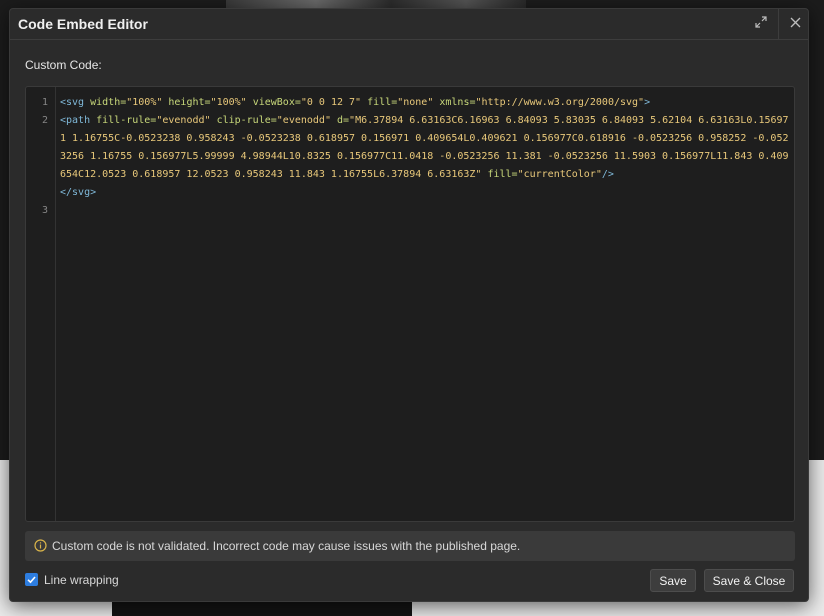 This screenshot has width=824, height=616. Describe the element at coordinates (189, 102) in the screenshot. I see `code-token: height=` at that location.